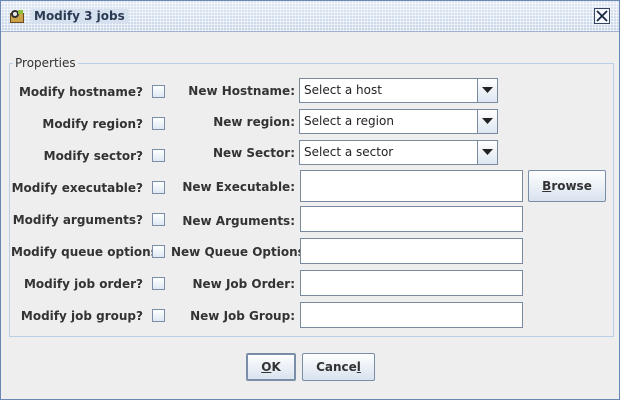 The width and height of the screenshot is (620, 400). I want to click on new-region-label: New region:, so click(254, 122).